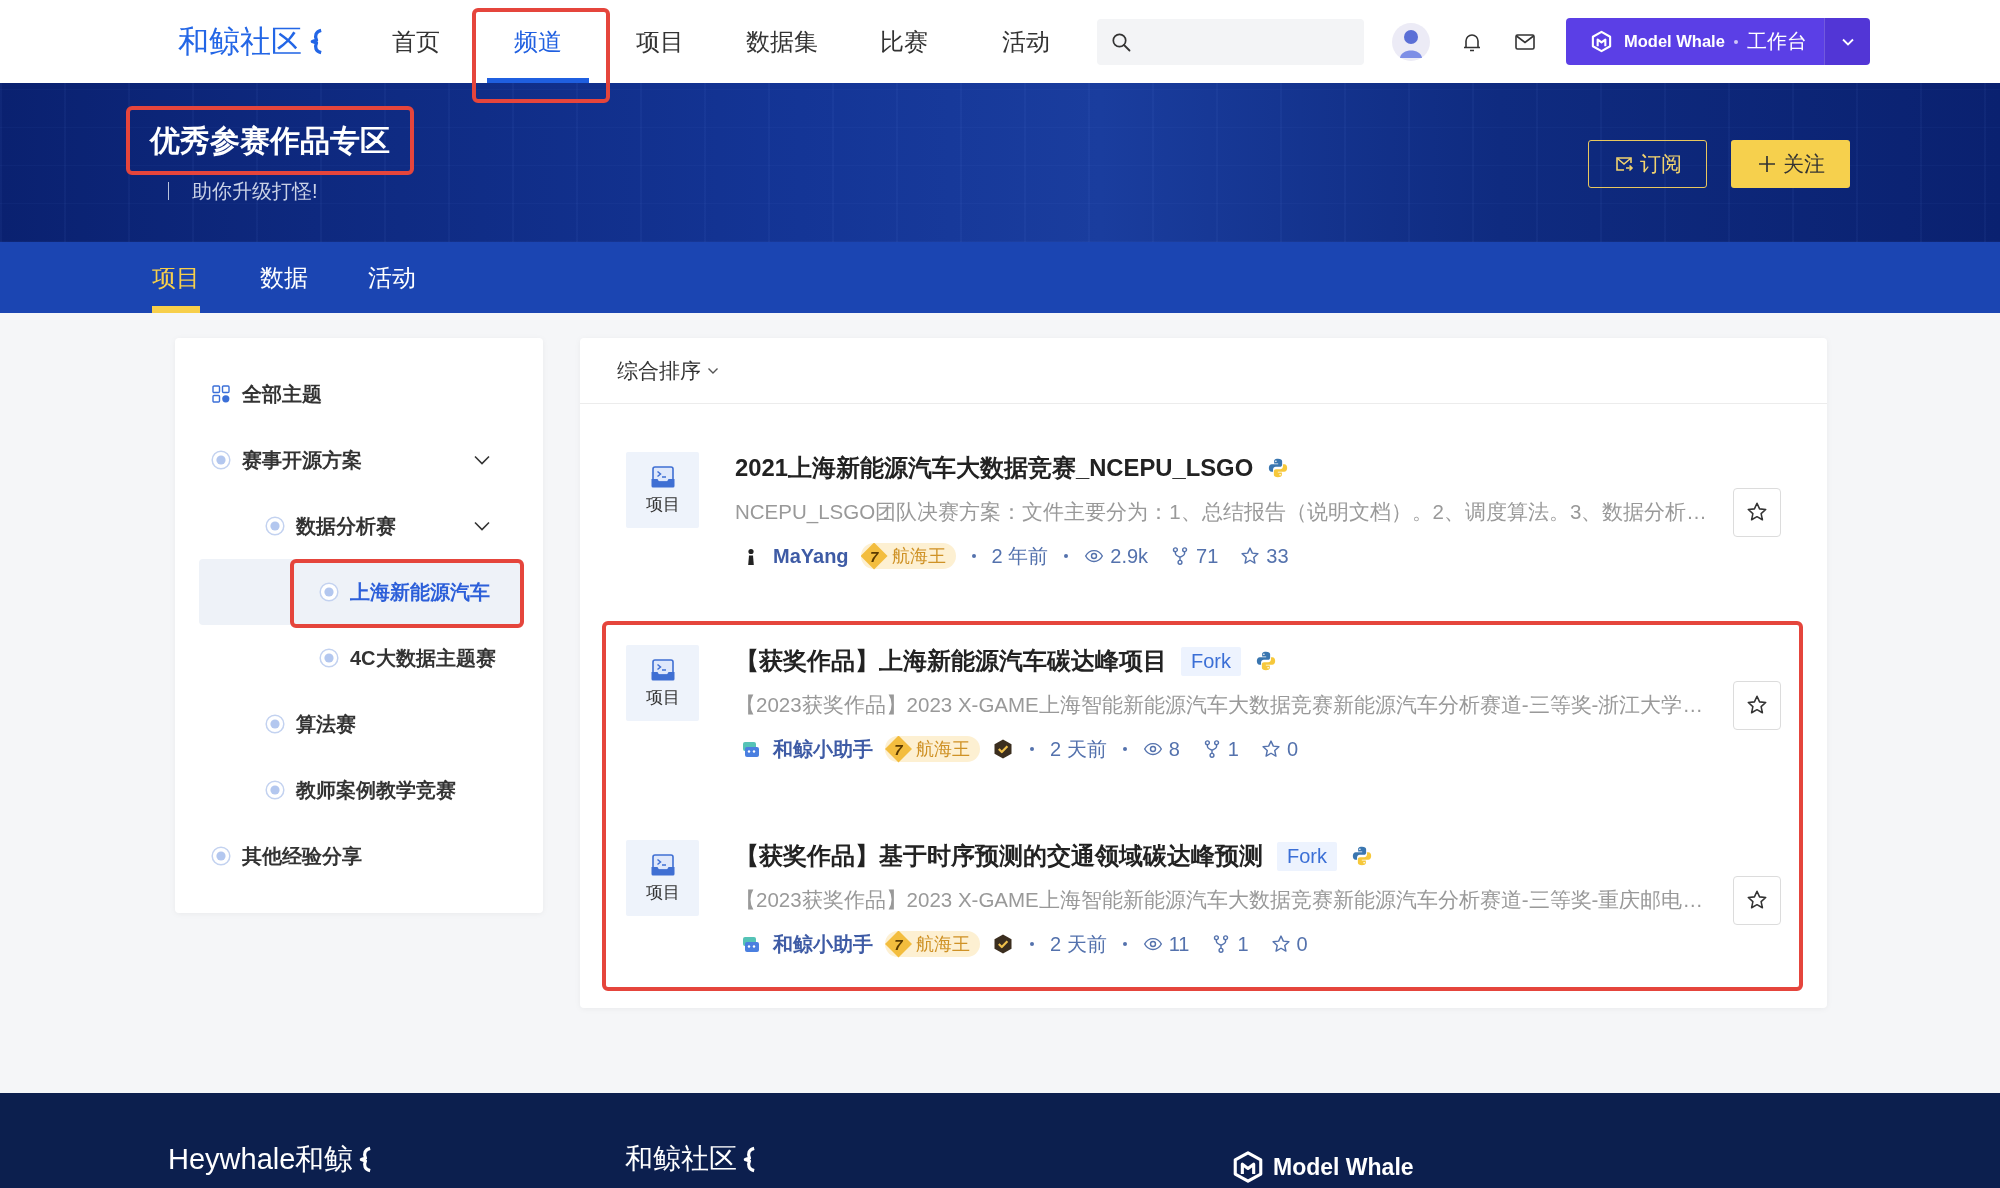  I want to click on footer-brand-name: 和鲸社区, so click(681, 1159).